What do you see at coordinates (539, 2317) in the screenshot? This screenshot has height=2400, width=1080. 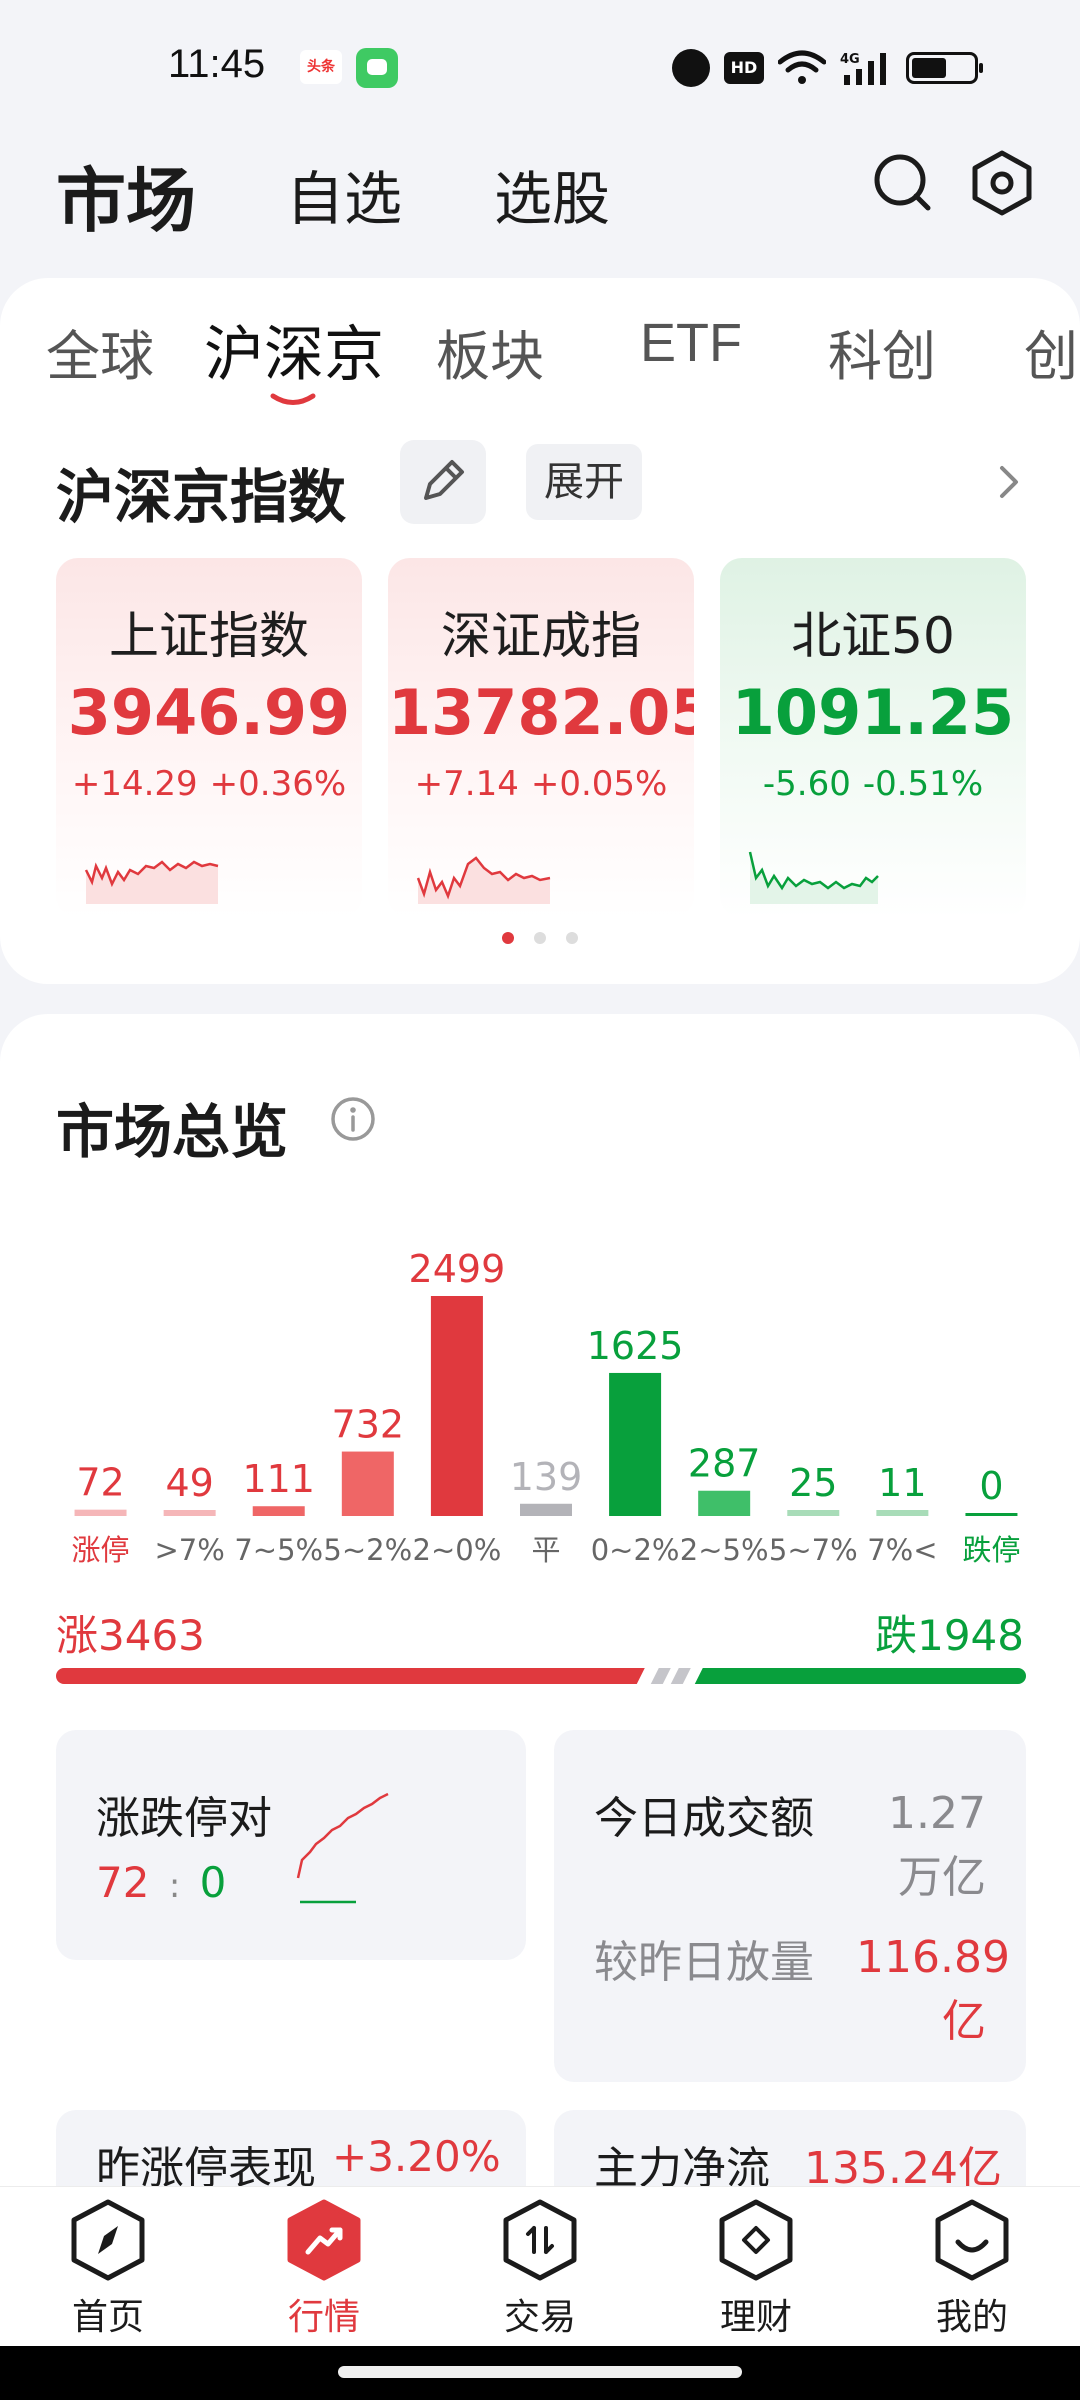 I see `nav-trade-label: 交易` at bounding box center [539, 2317].